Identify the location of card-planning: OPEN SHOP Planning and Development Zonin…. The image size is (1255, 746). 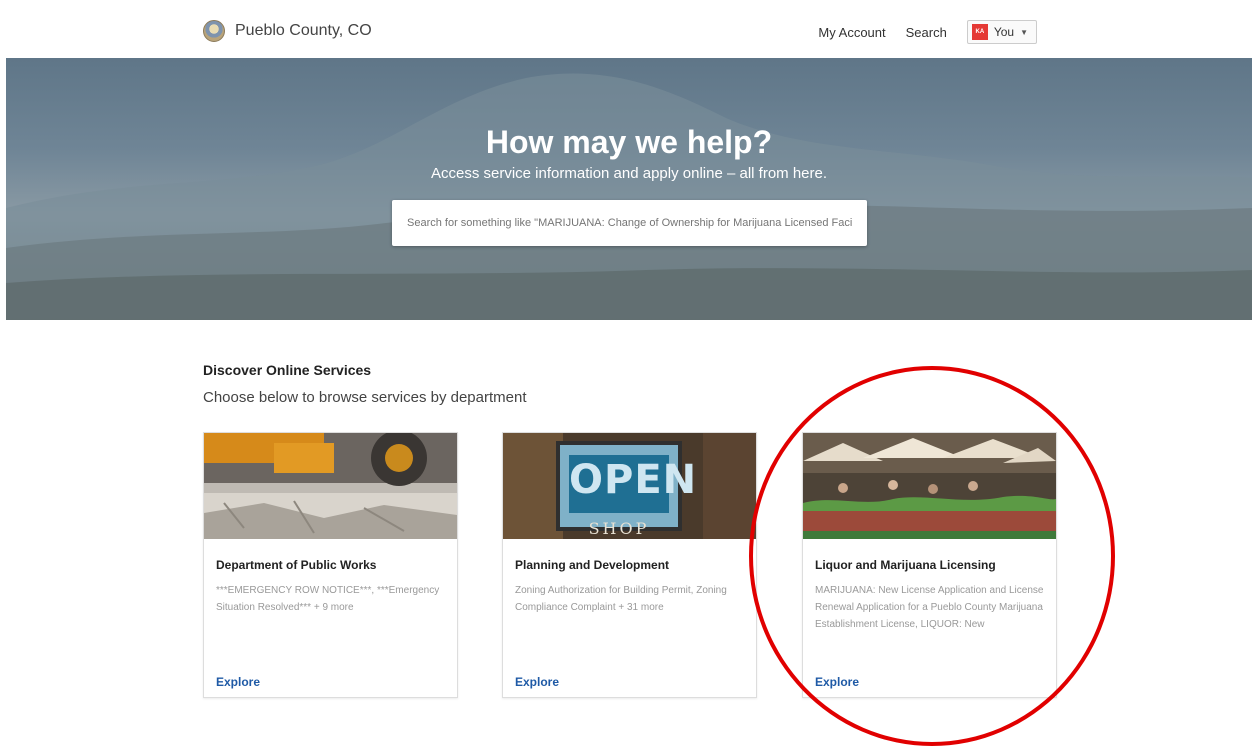
(629, 565).